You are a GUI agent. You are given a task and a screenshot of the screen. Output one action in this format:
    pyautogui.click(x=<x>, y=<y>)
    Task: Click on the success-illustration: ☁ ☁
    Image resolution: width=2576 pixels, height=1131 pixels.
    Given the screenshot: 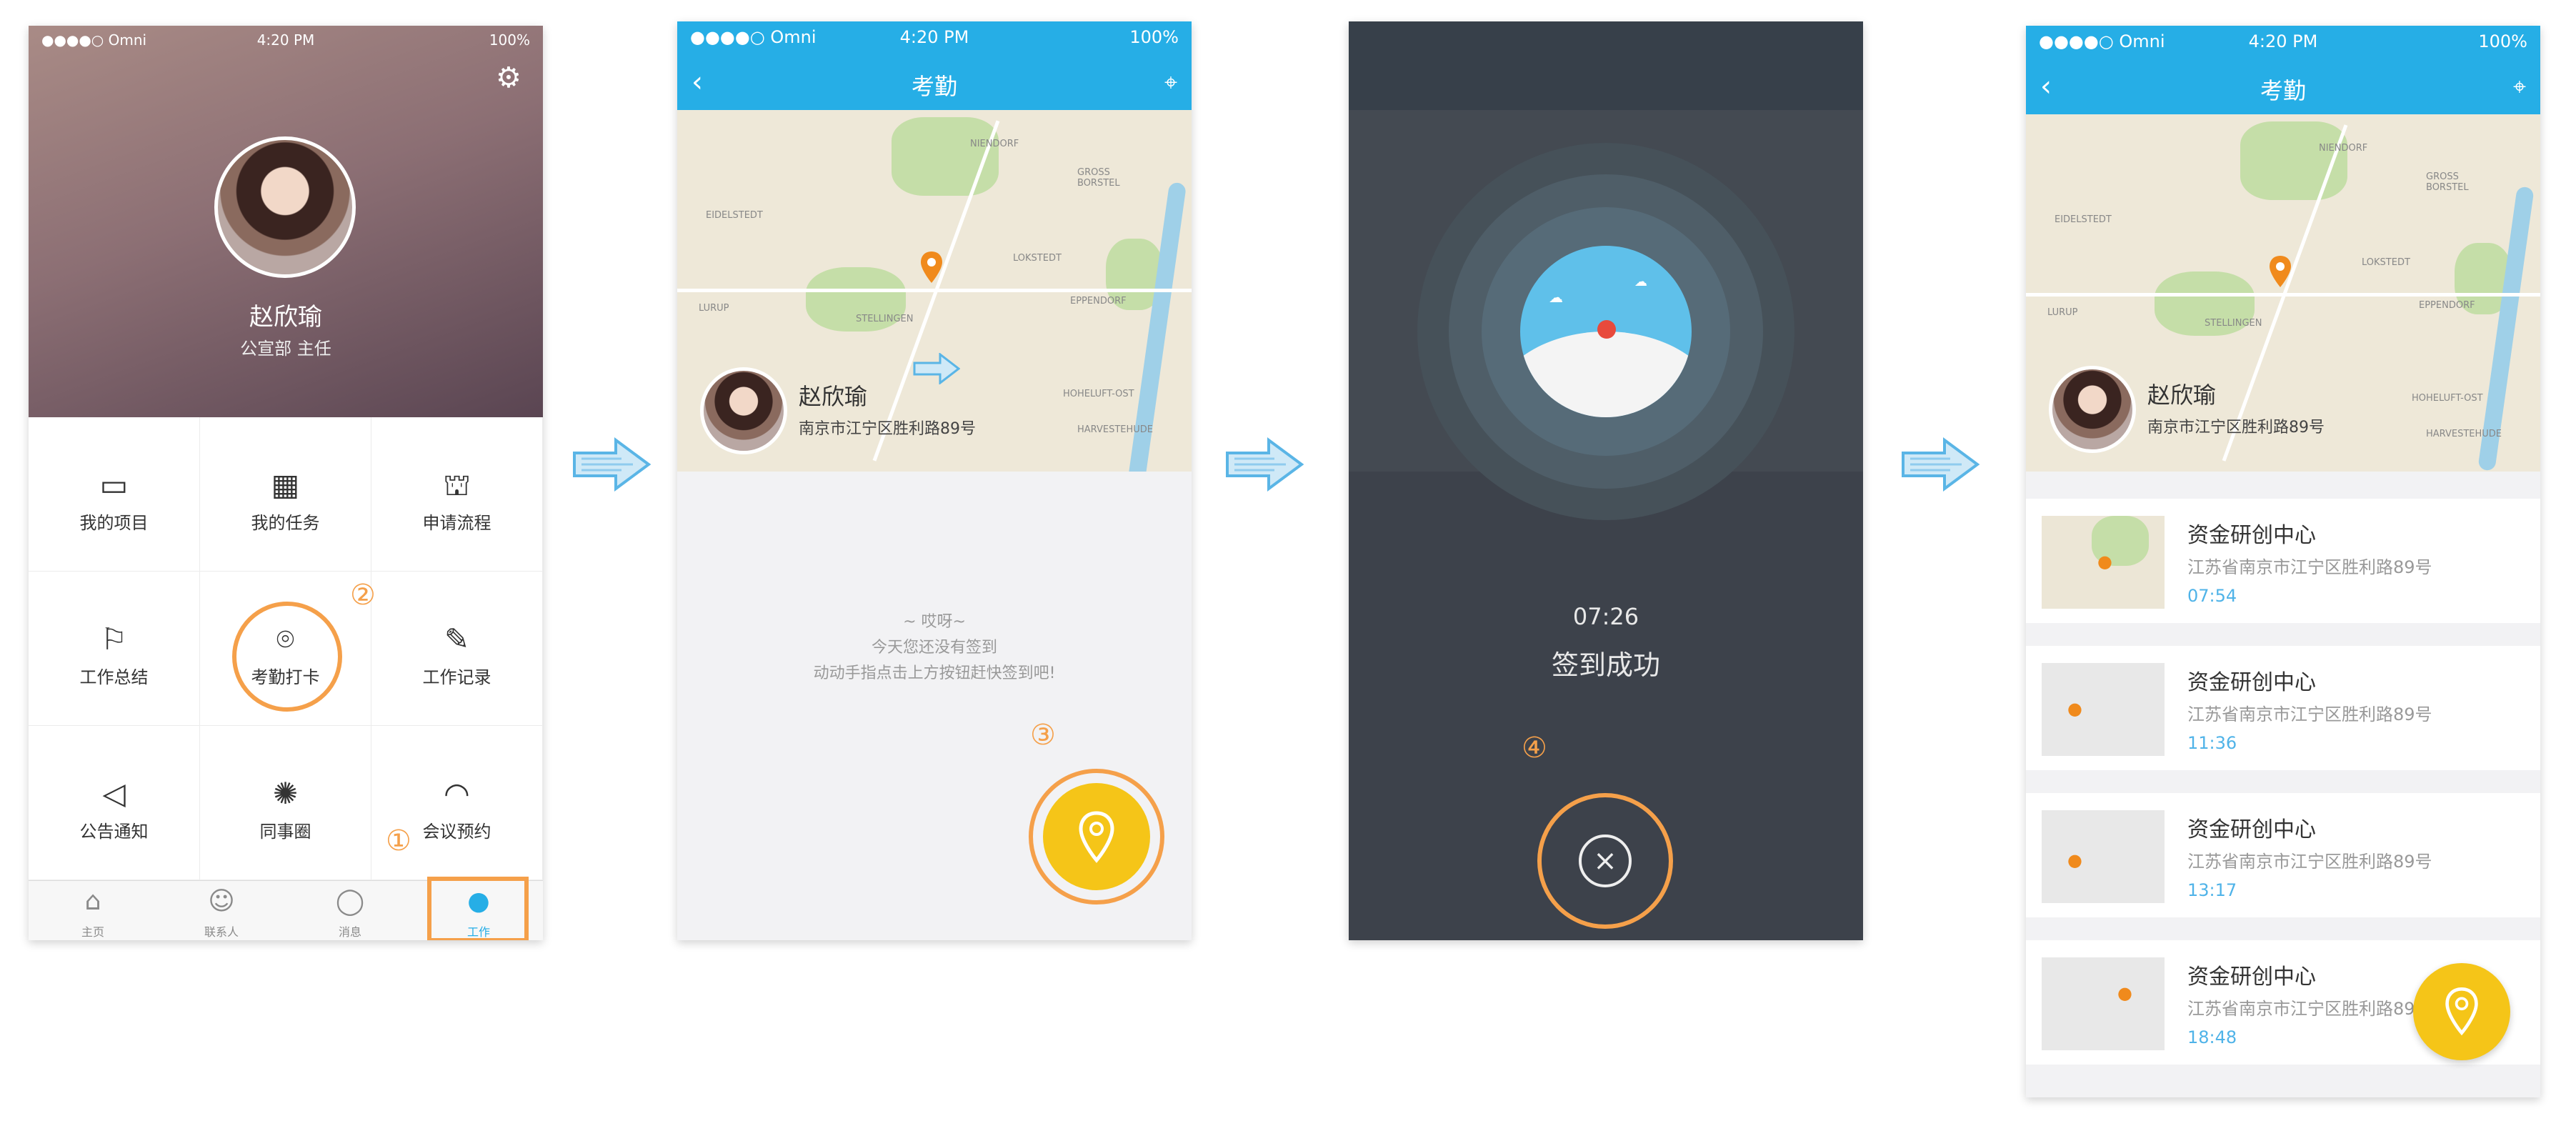 What is the action you would take?
    pyautogui.click(x=1606, y=331)
    